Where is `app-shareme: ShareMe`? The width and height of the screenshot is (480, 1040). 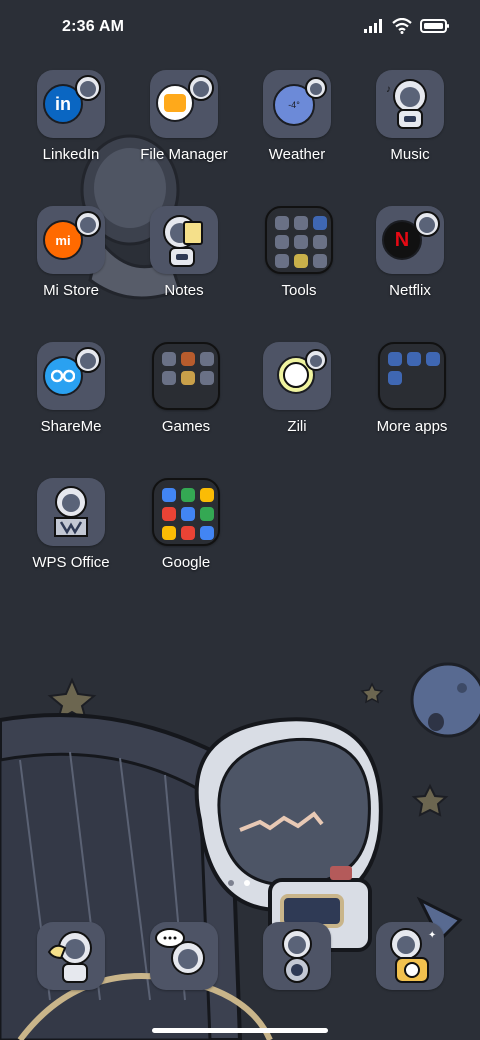
app-shareme: ShareMe is located at coordinates (71, 388).